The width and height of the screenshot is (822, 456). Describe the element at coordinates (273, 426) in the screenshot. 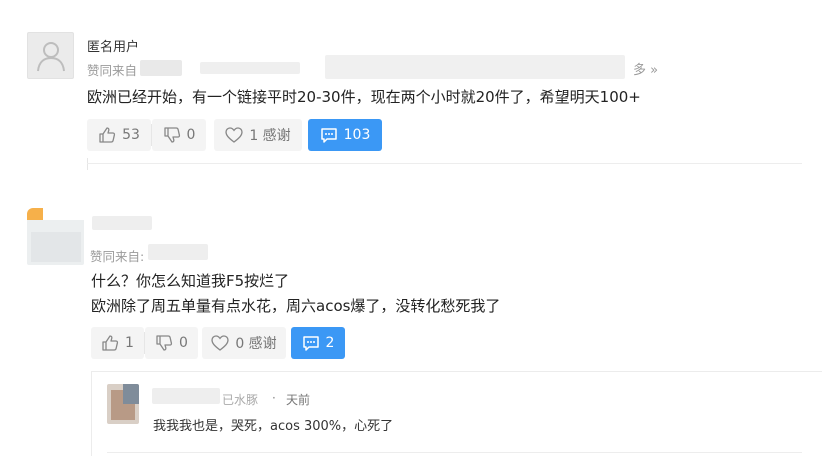

I see `reply-content: 我我我也是，哭死，acos 300%，心死了` at that location.